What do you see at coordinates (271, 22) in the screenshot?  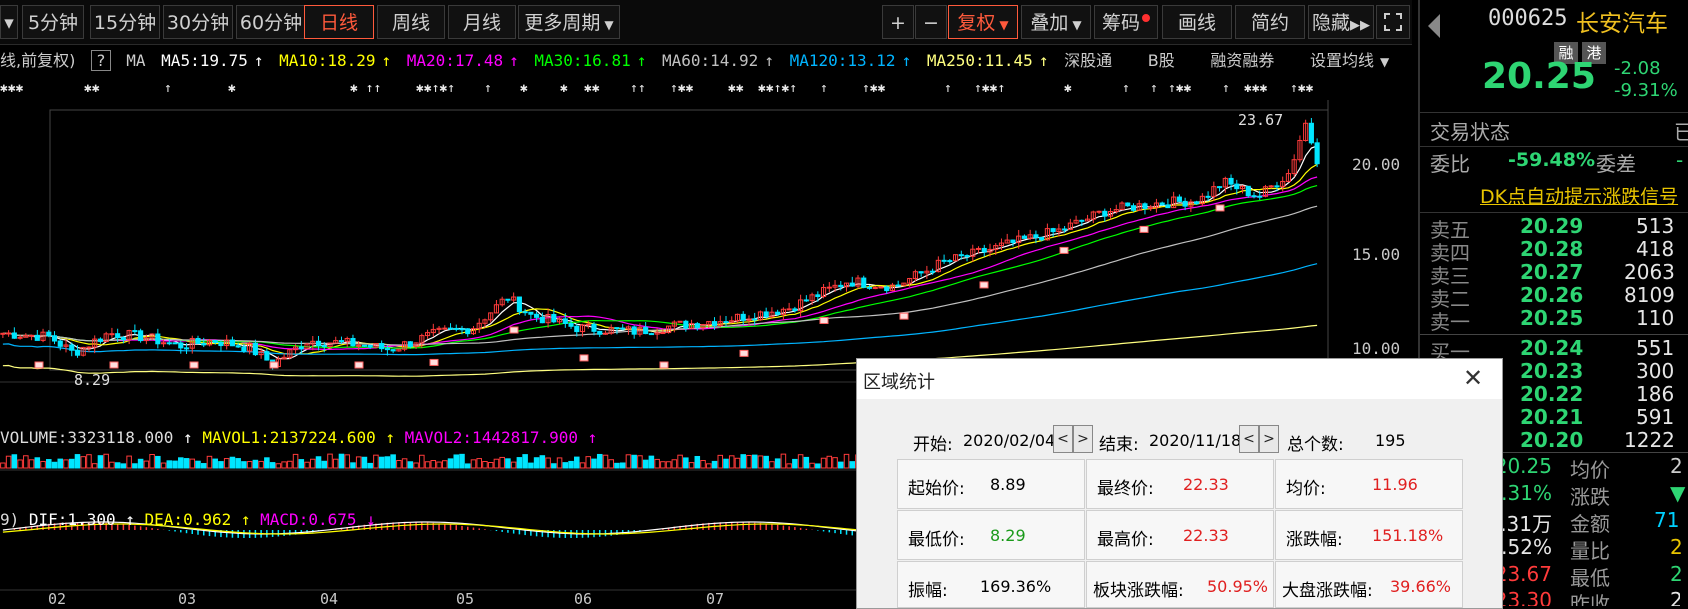 I see `period-60min: 60分钟` at bounding box center [271, 22].